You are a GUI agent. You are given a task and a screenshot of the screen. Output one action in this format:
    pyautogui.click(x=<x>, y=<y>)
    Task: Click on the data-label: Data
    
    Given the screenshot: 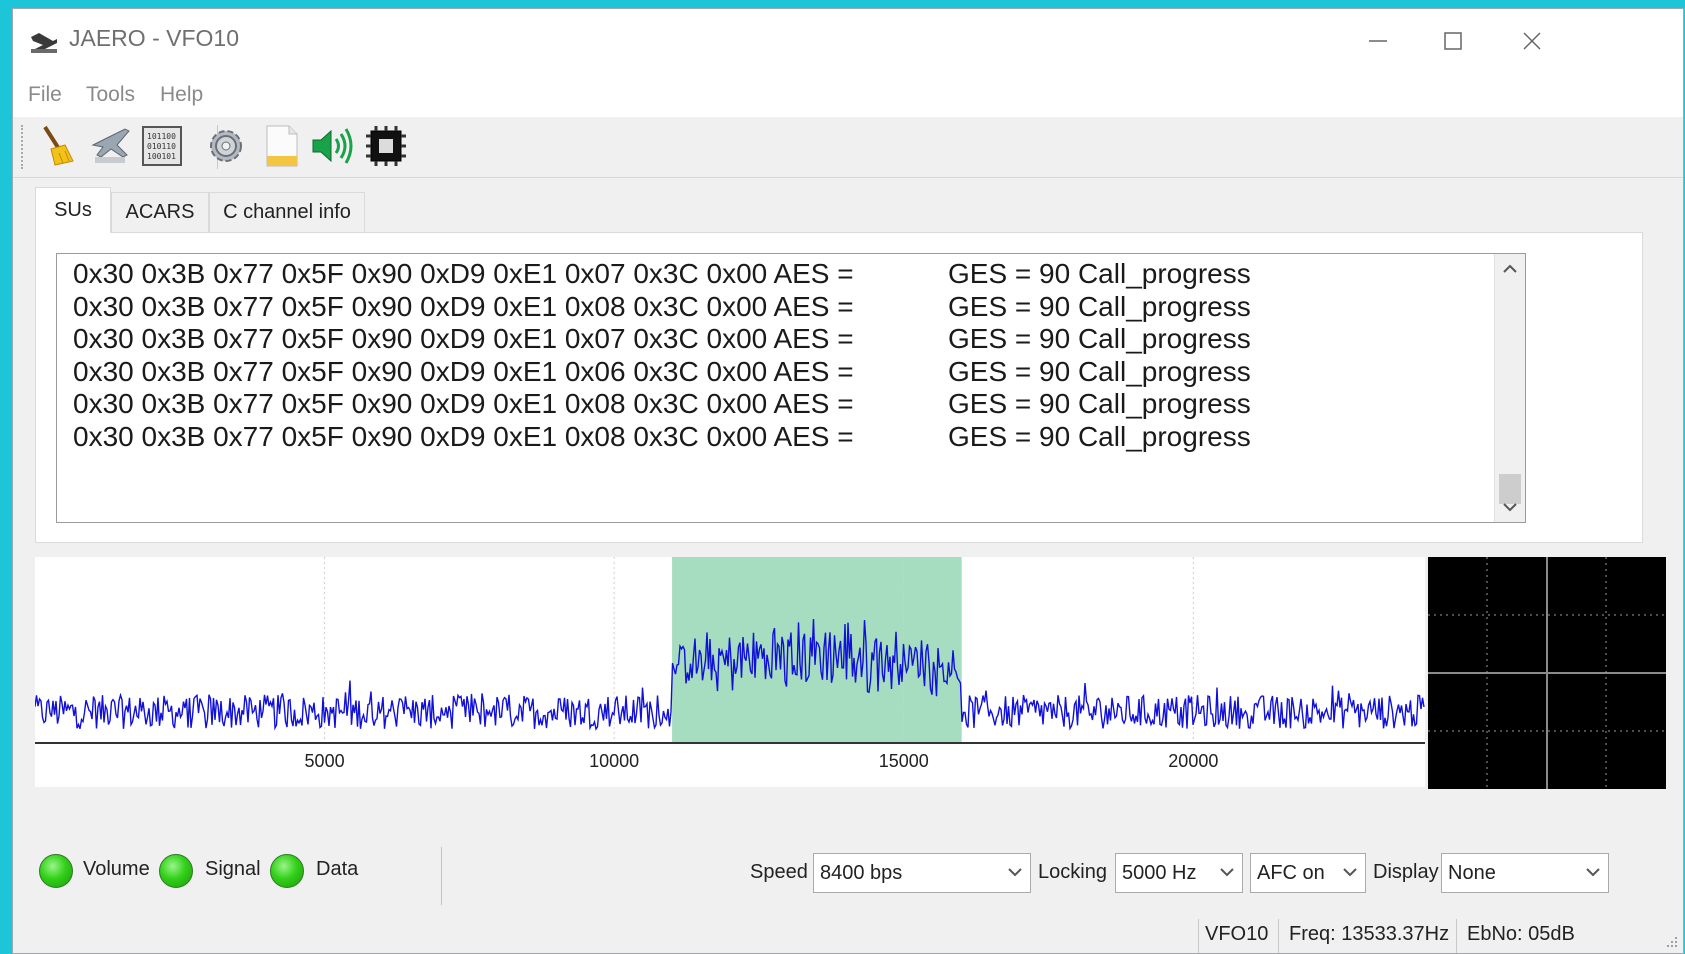 What is the action you would take?
    pyautogui.click(x=337, y=869)
    